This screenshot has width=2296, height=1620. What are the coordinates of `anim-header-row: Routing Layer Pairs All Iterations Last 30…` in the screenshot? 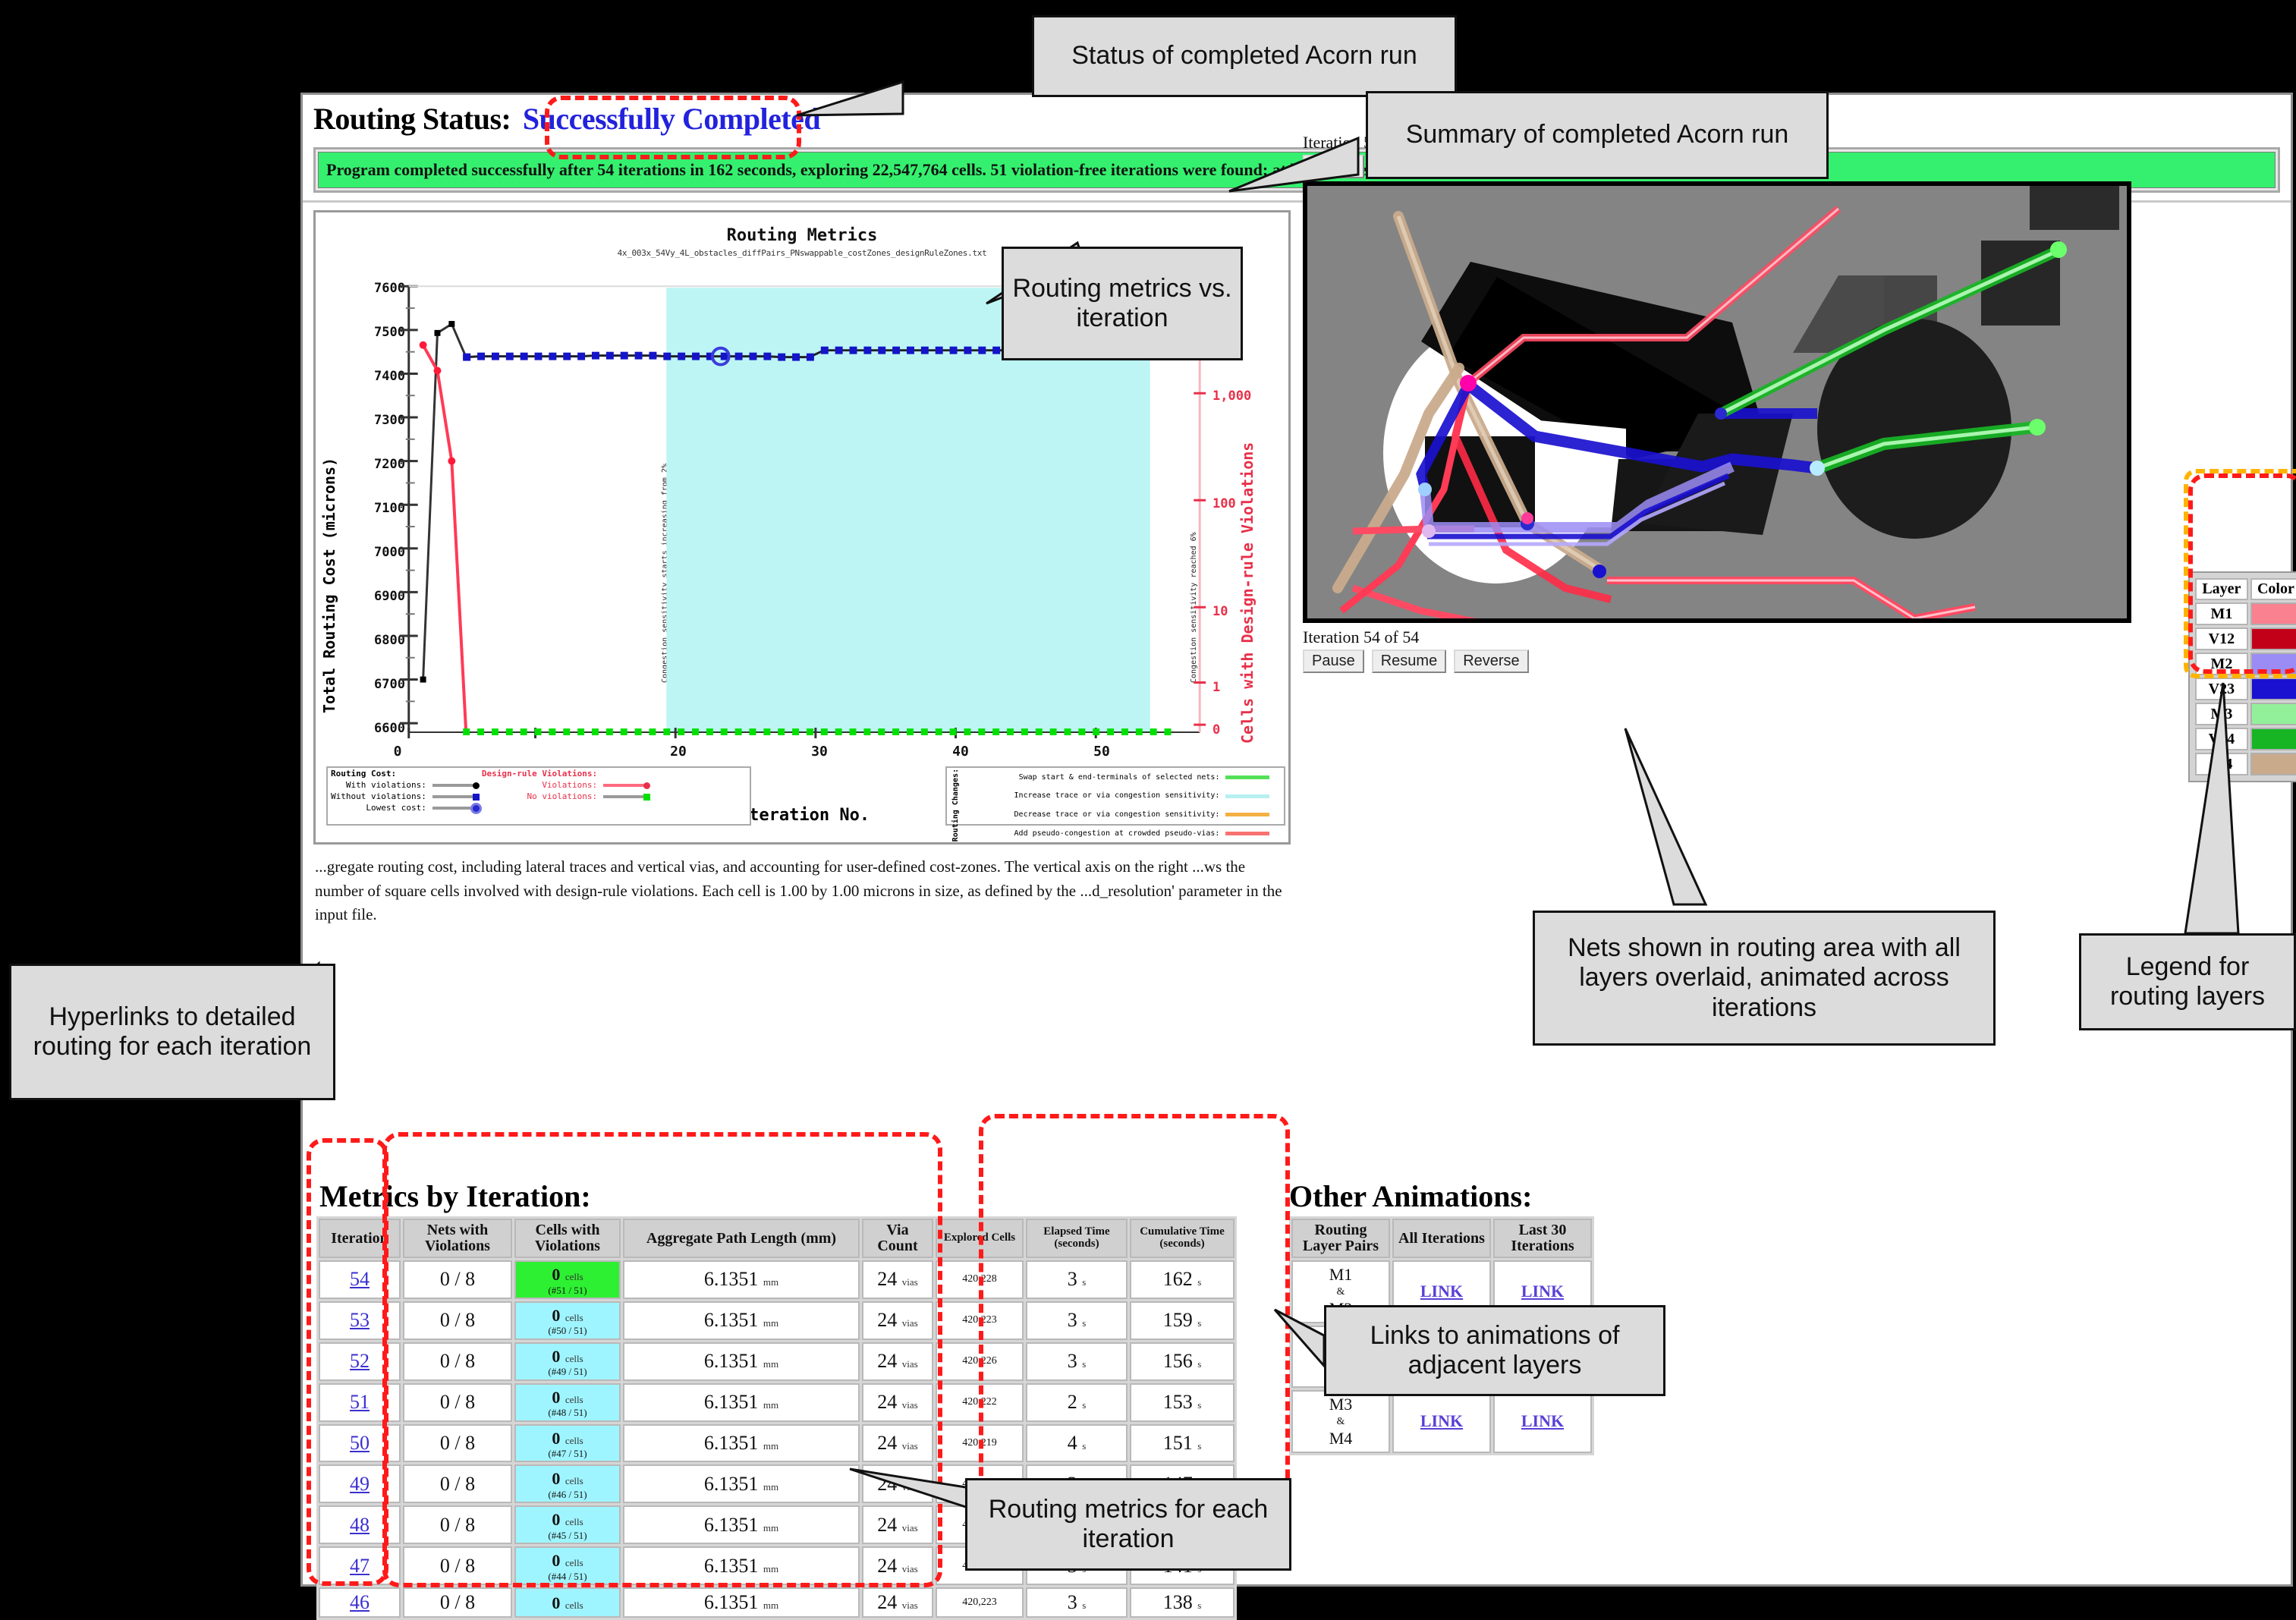 It's located at (1441, 1238).